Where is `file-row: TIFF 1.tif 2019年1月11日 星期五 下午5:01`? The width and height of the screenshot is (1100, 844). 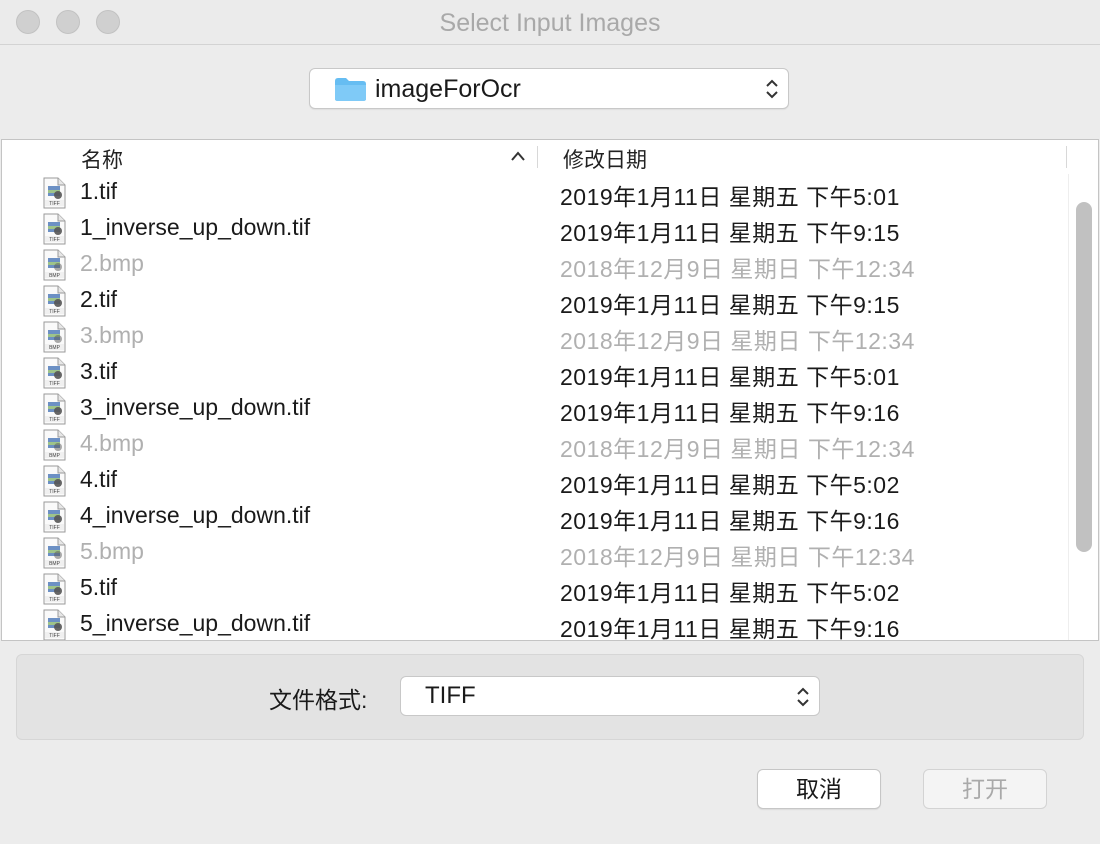
file-row: TIFF 1.tif 2019年1月11日 星期五 下午5:01 is located at coordinates (535, 192).